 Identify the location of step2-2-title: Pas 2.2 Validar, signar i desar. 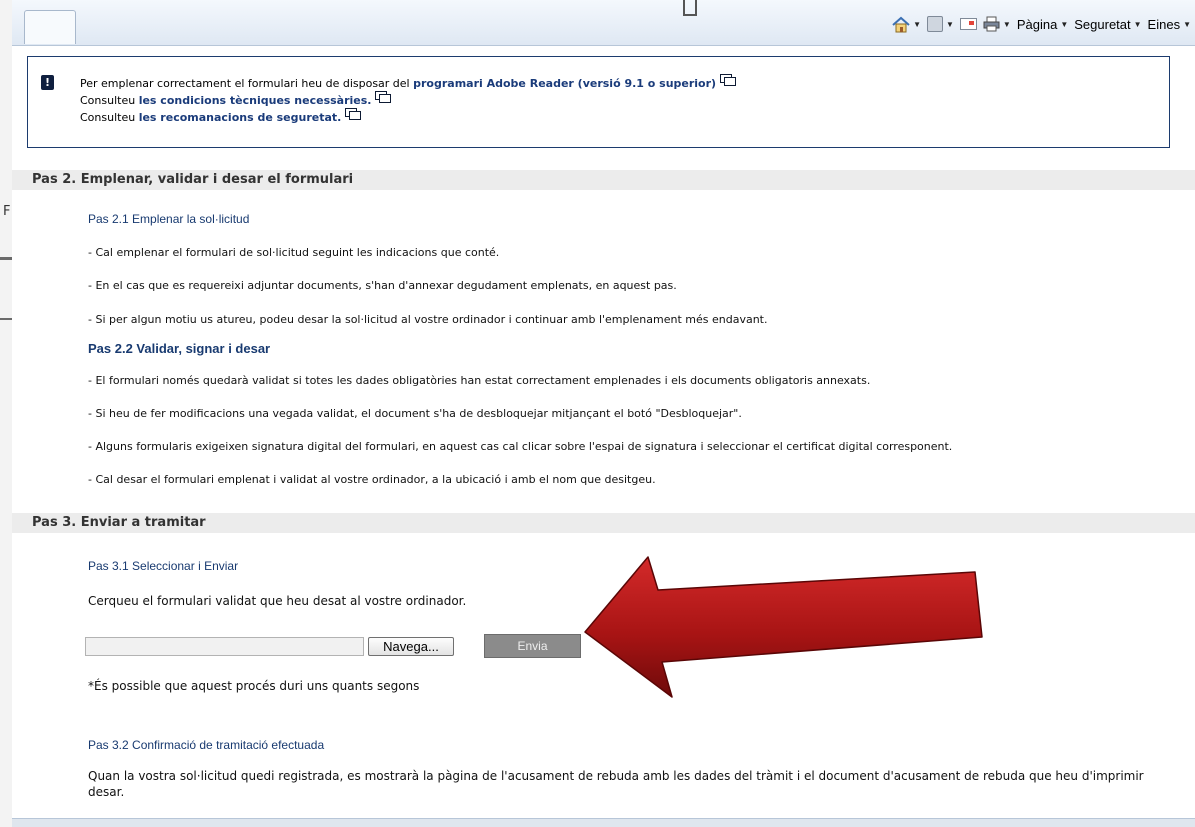
(179, 348).